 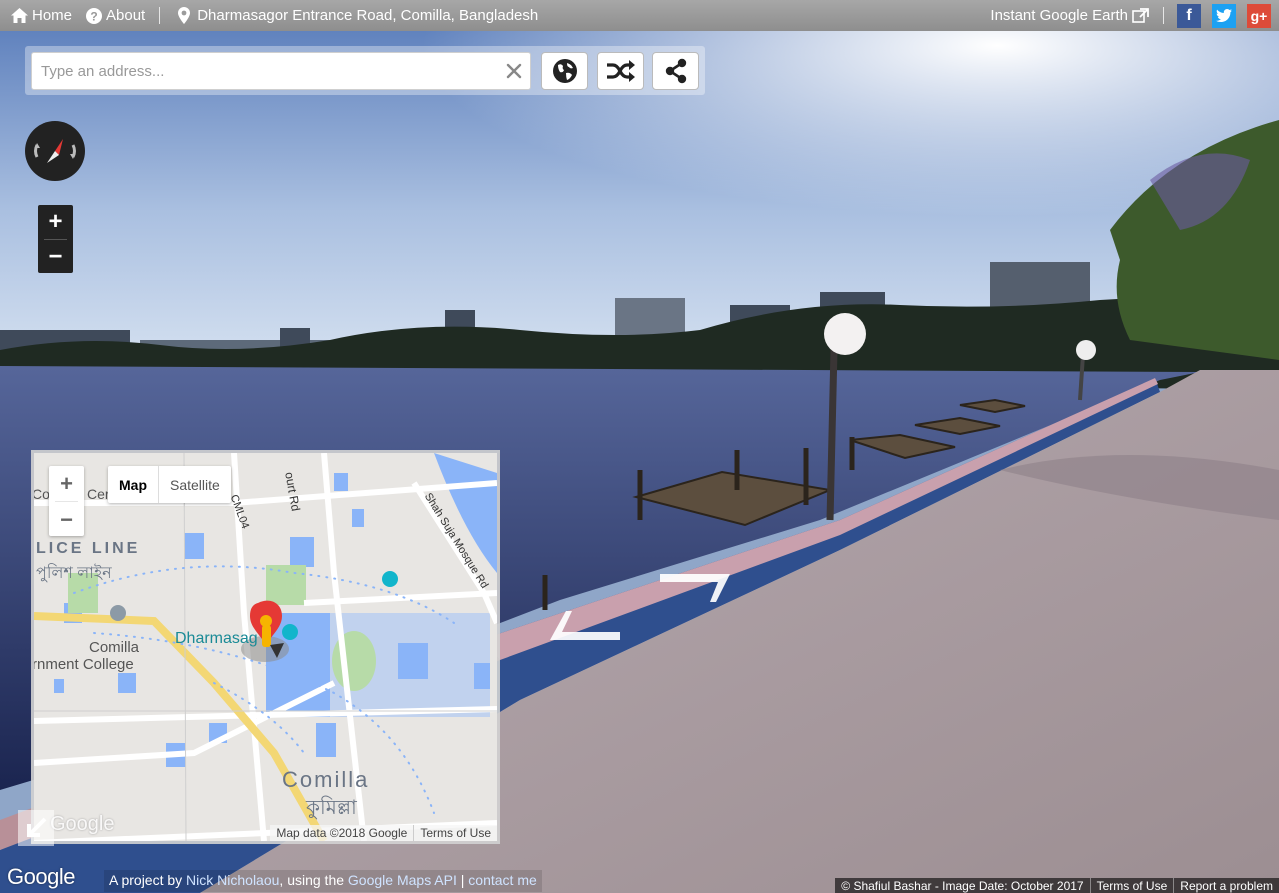 I want to click on map-type-control: Map Satellite, so click(x=169, y=484).